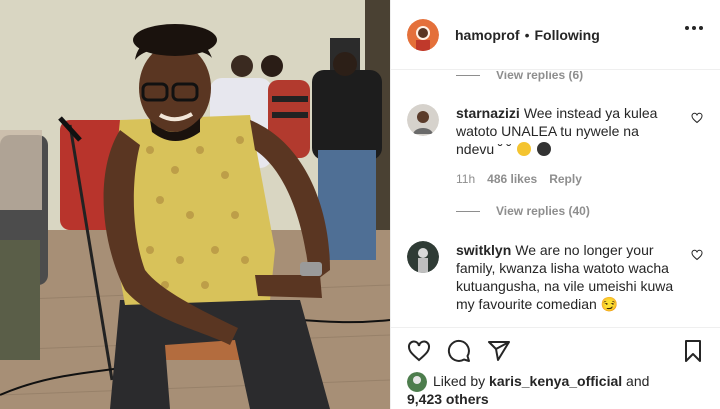 The image size is (720, 409). Describe the element at coordinates (448, 399) in the screenshot. I see `likes-count: 9,423 others` at that location.